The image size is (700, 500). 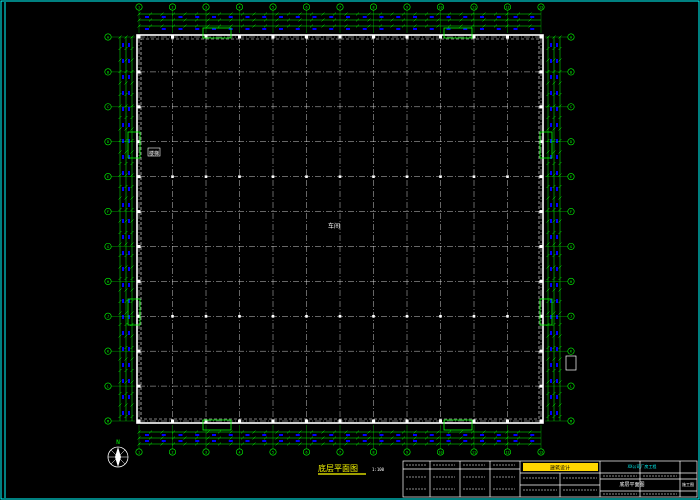 I want to click on axis-label: 7, so click(x=340, y=7).